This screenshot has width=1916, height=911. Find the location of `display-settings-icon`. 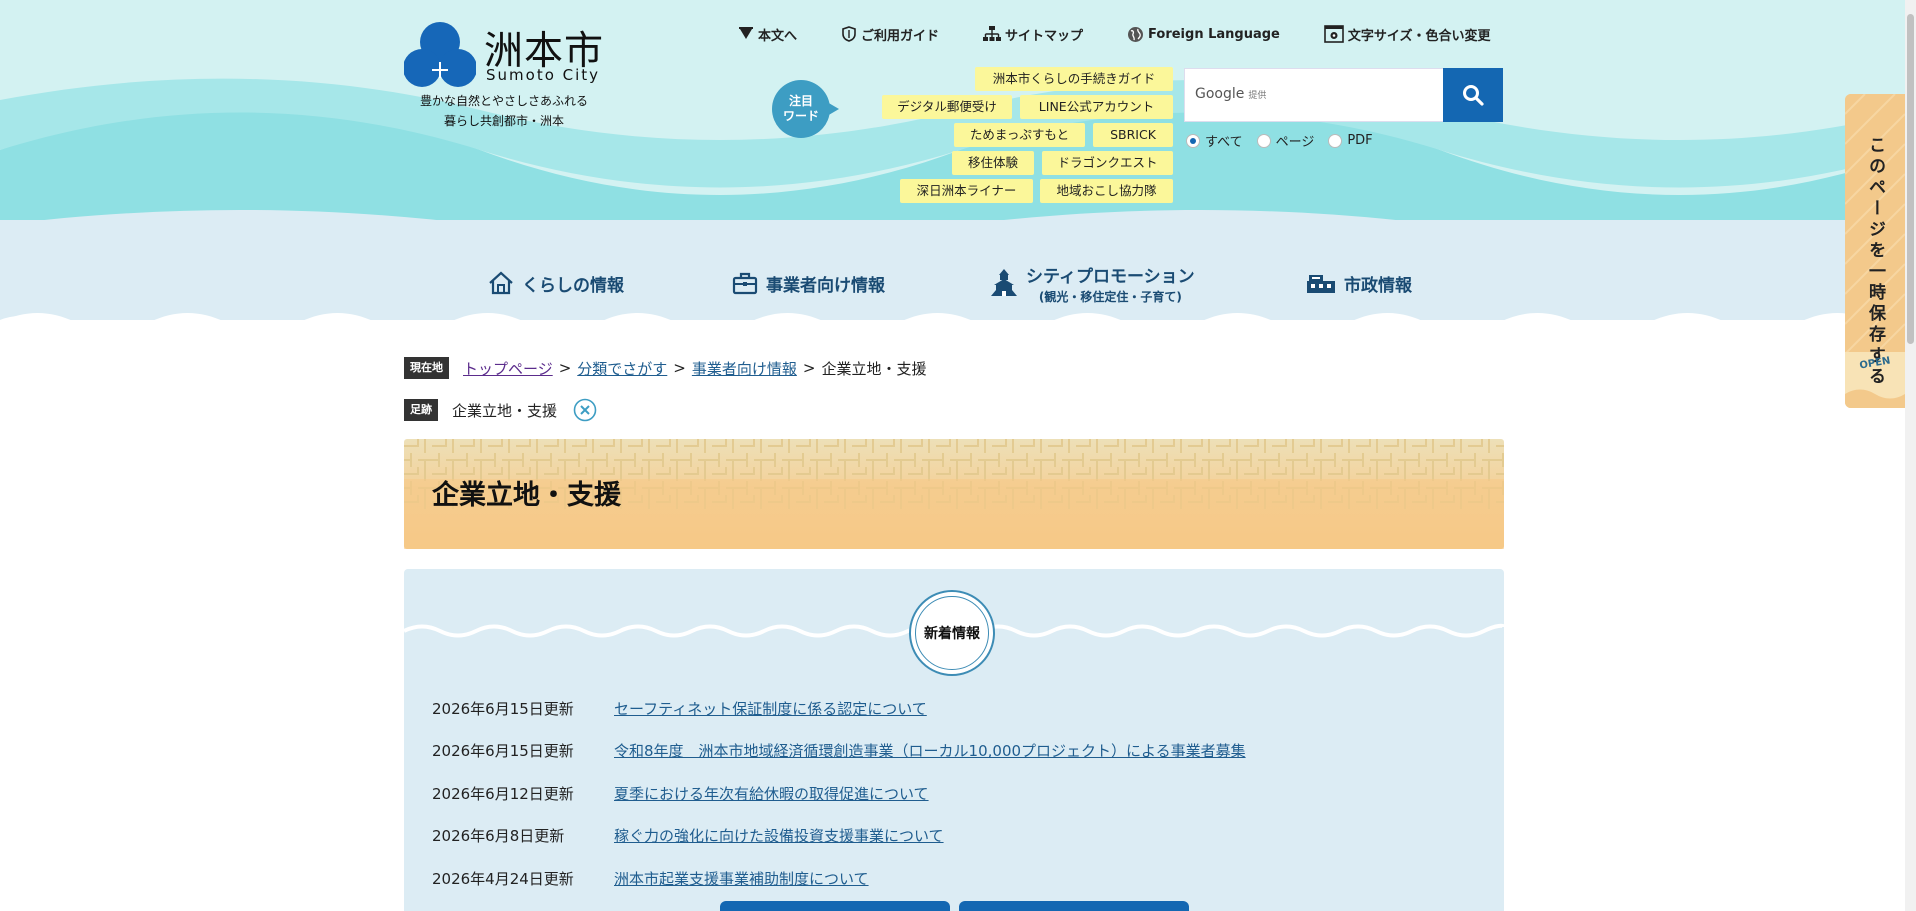

display-settings-icon is located at coordinates (1334, 34).